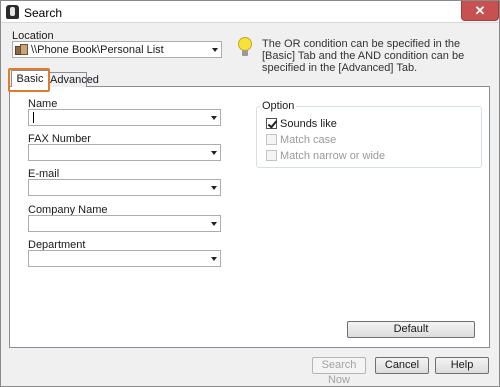 The width and height of the screenshot is (500, 387). Describe the element at coordinates (411, 329) in the screenshot. I see `default-button: Default` at that location.